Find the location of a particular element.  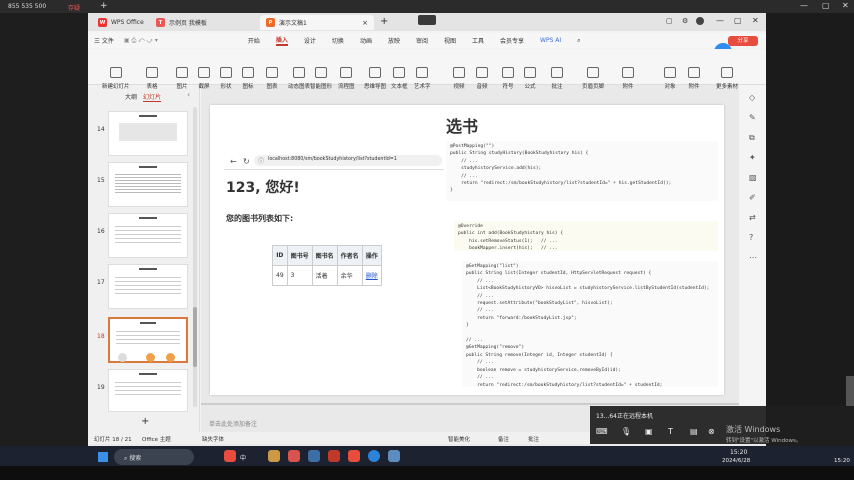

ribbon-tool-11: 文本框 is located at coordinates (399, 78).